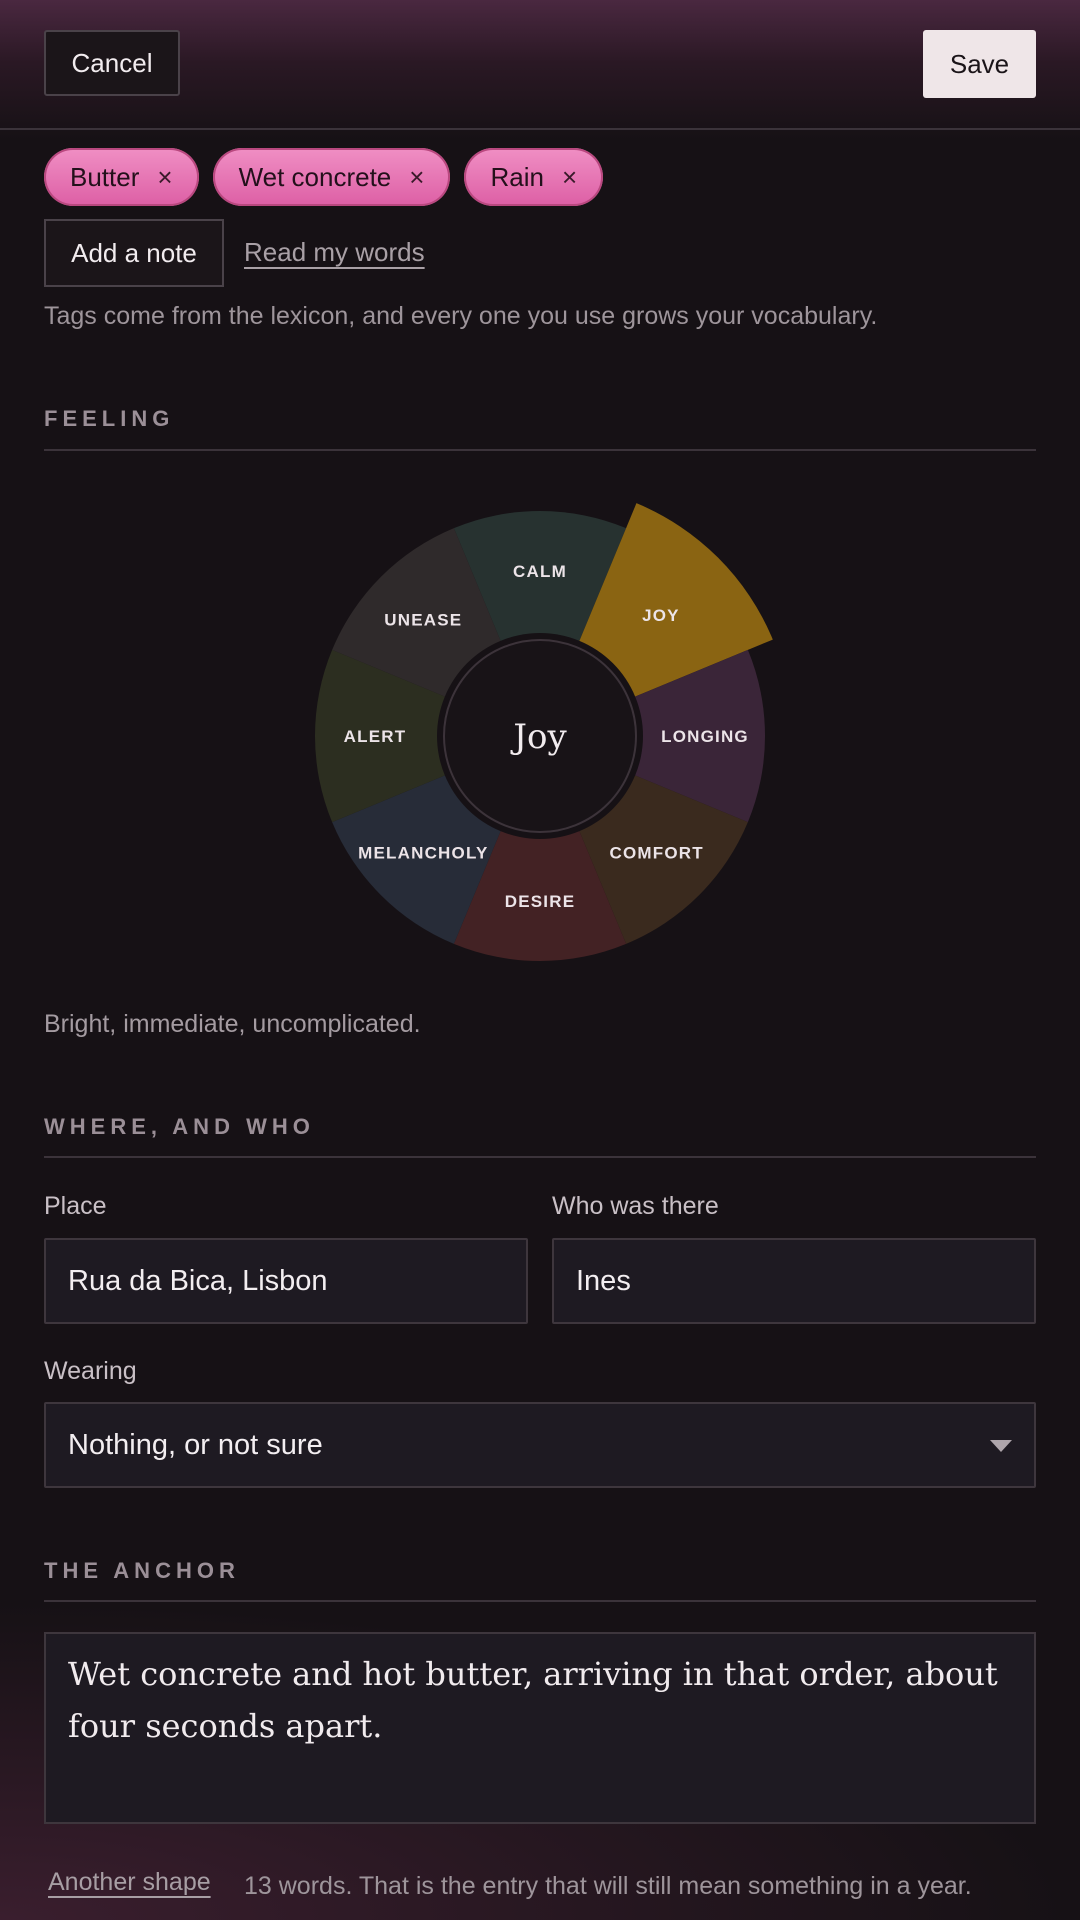 This screenshot has width=1080, height=1920. What do you see at coordinates (979, 64) in the screenshot?
I see `save-button: Save` at bounding box center [979, 64].